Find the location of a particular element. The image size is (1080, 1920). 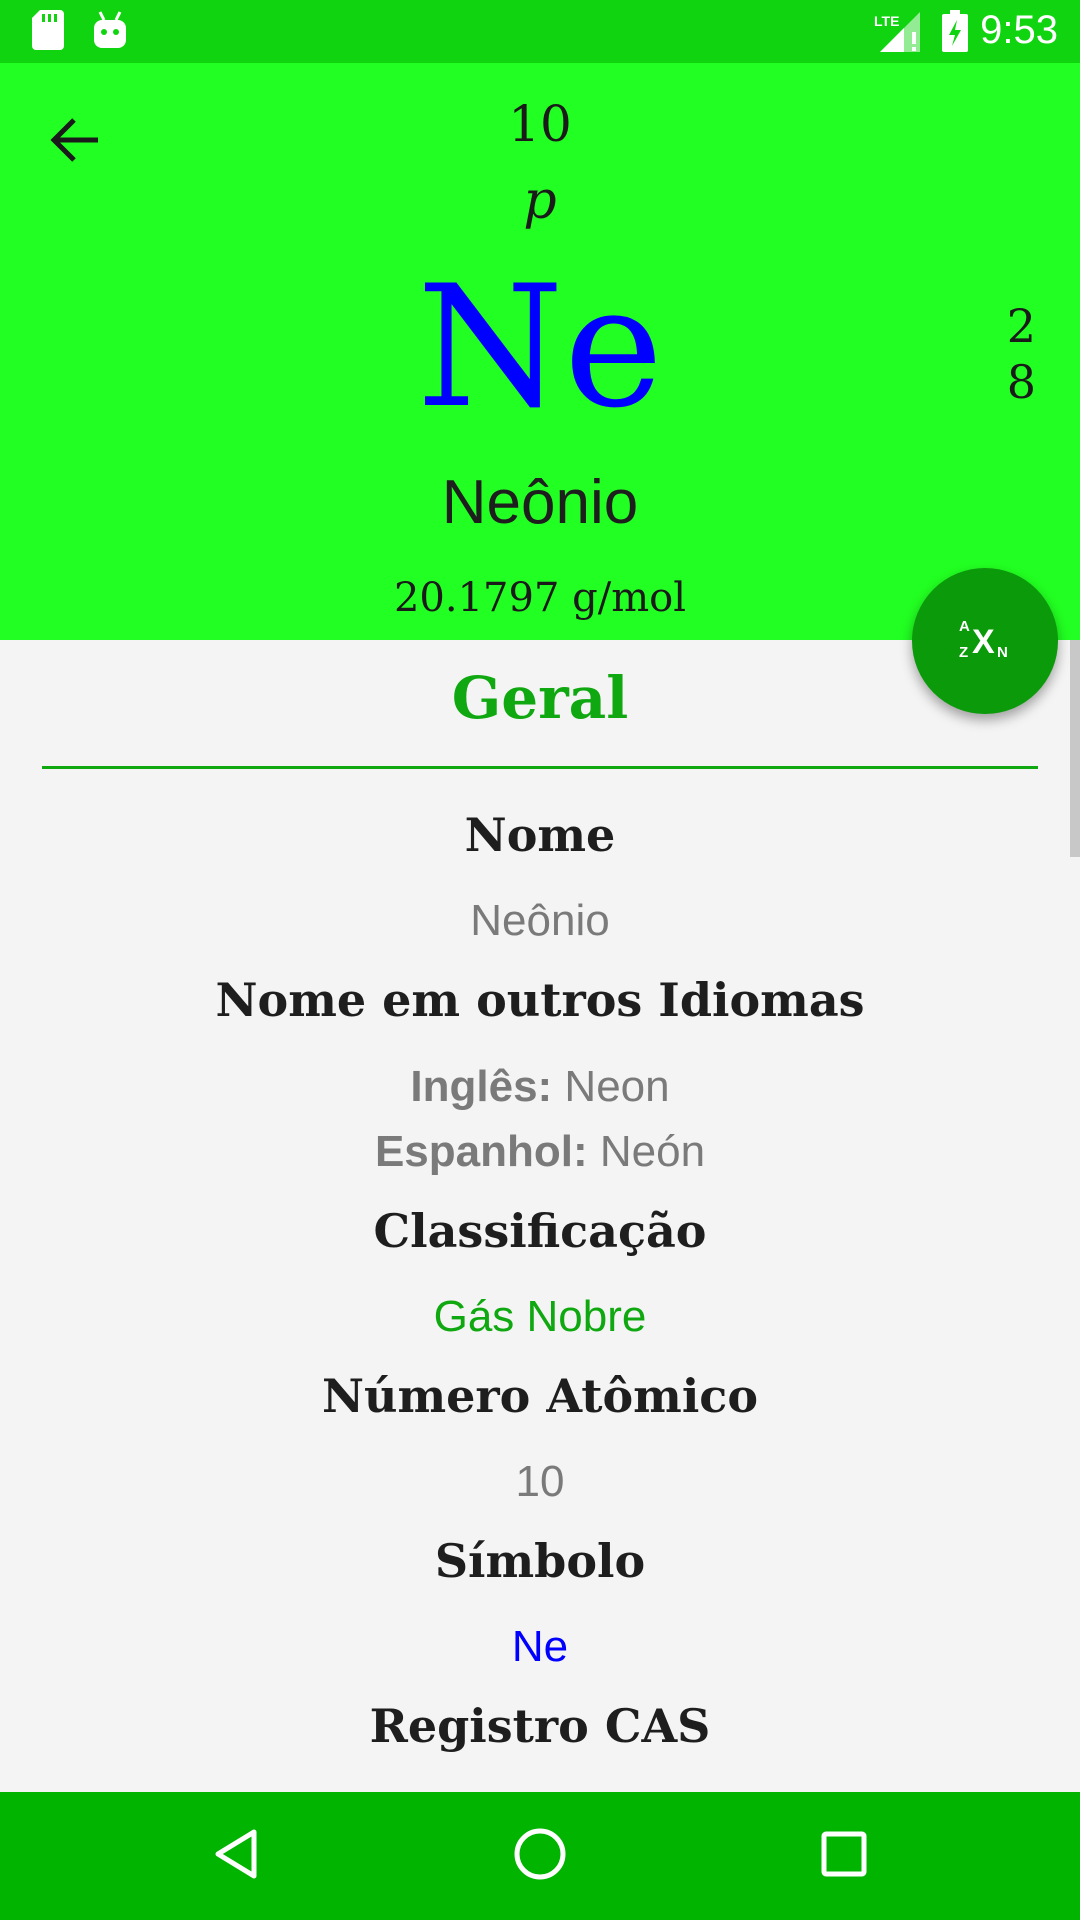

lte-signal-icon: LTE is located at coordinates (898, 34).